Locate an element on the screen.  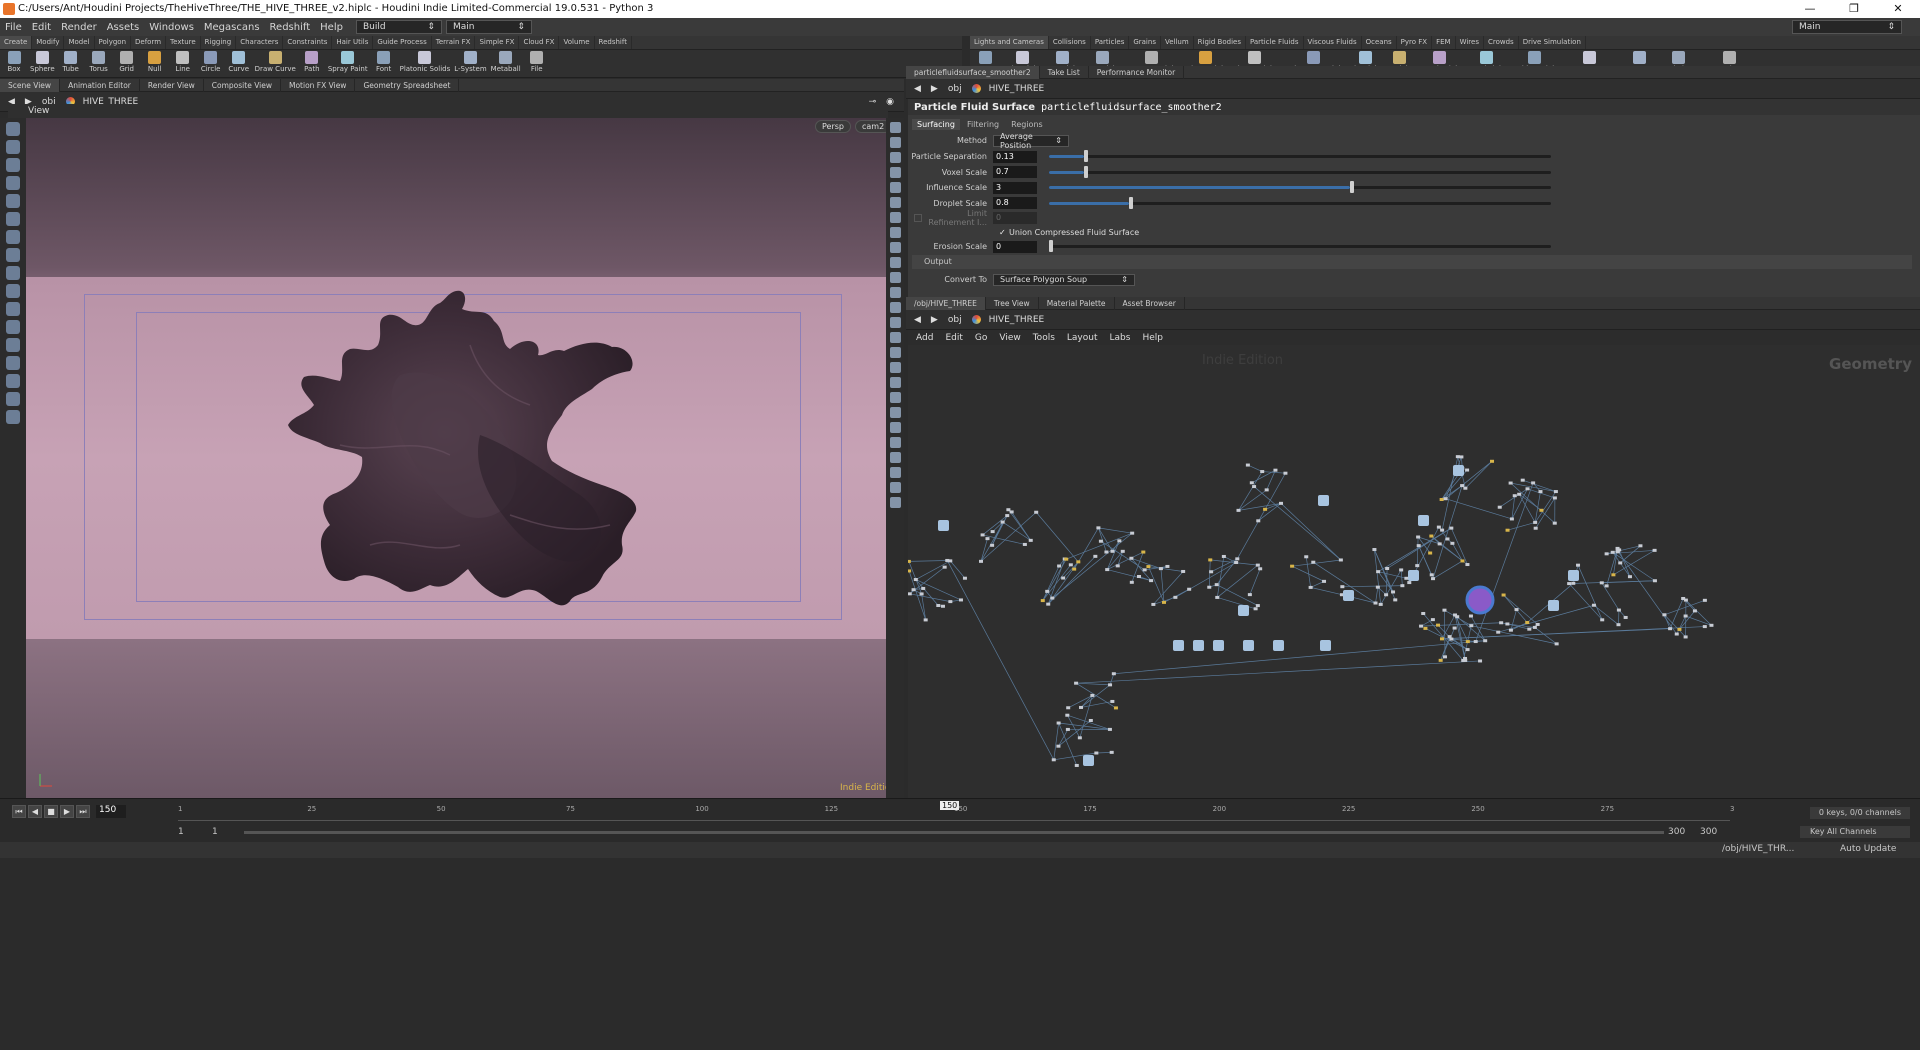
display-option-15-icon is located at coordinates (895, 337).